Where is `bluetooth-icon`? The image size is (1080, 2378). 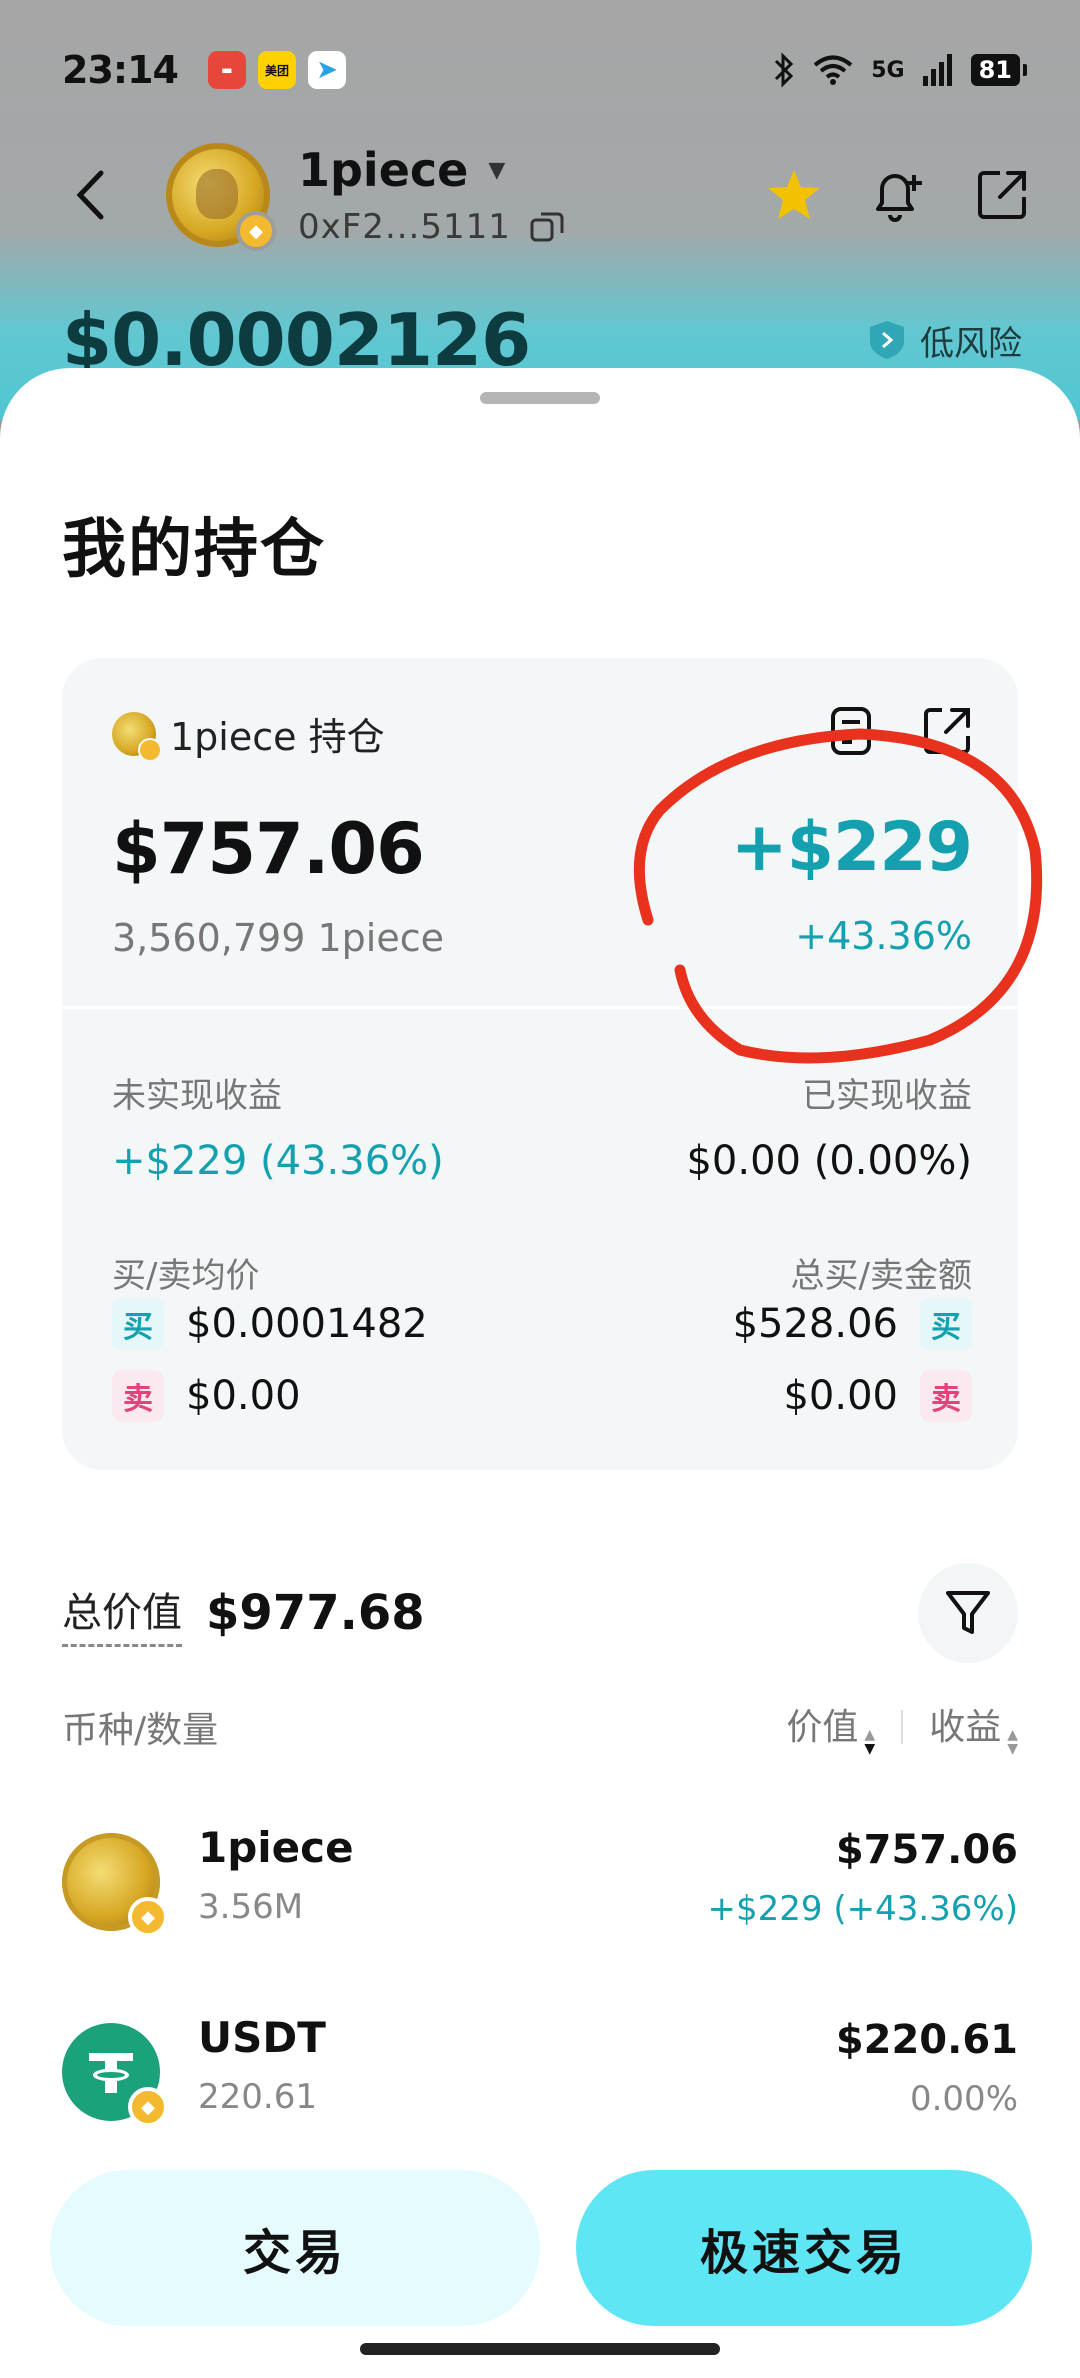 bluetooth-icon is located at coordinates (784, 70).